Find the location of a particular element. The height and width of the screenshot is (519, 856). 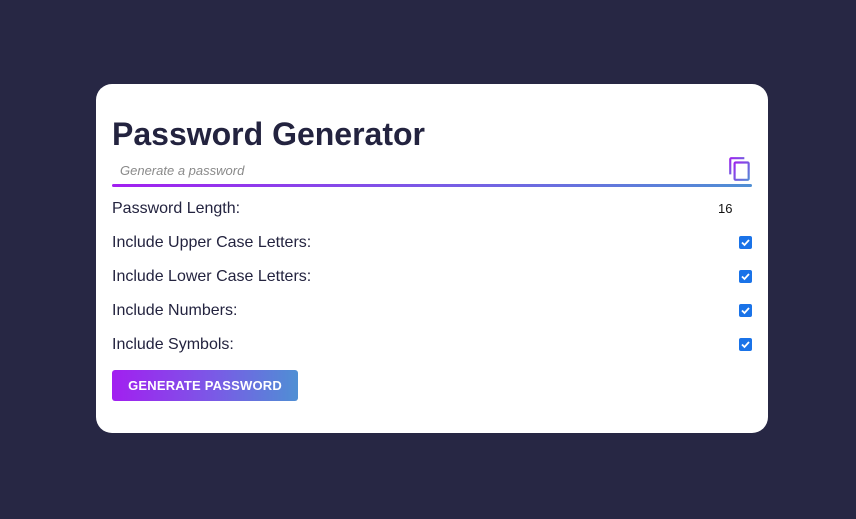

lowercase-checkbox is located at coordinates (745, 276).